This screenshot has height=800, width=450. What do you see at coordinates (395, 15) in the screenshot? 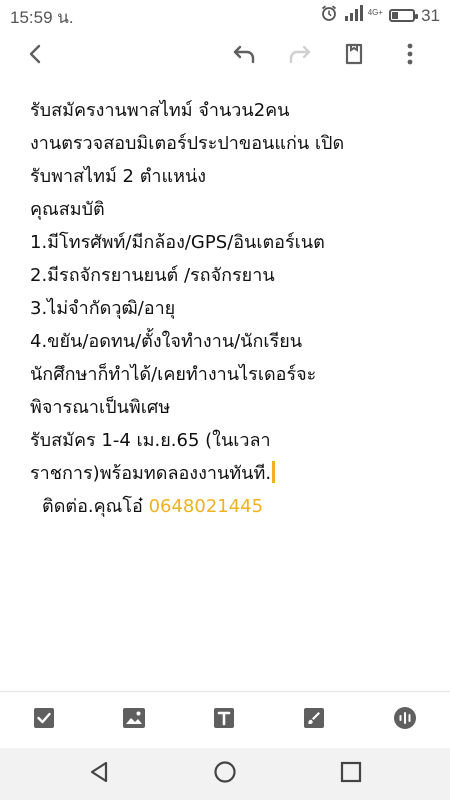
I see `battery-fill` at bounding box center [395, 15].